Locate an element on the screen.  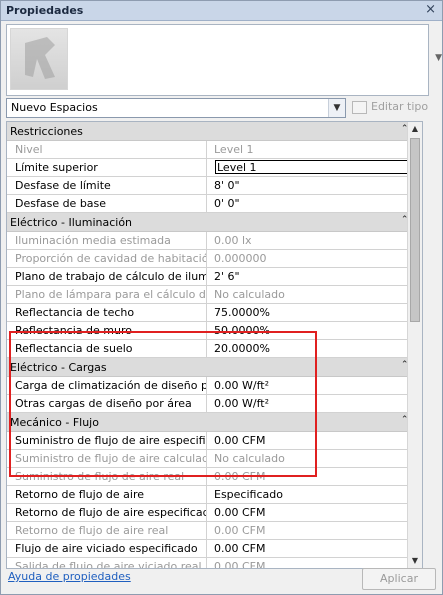
section-header: Eléctrico - Cargas⌃⌃ is located at coordinates (214, 367).